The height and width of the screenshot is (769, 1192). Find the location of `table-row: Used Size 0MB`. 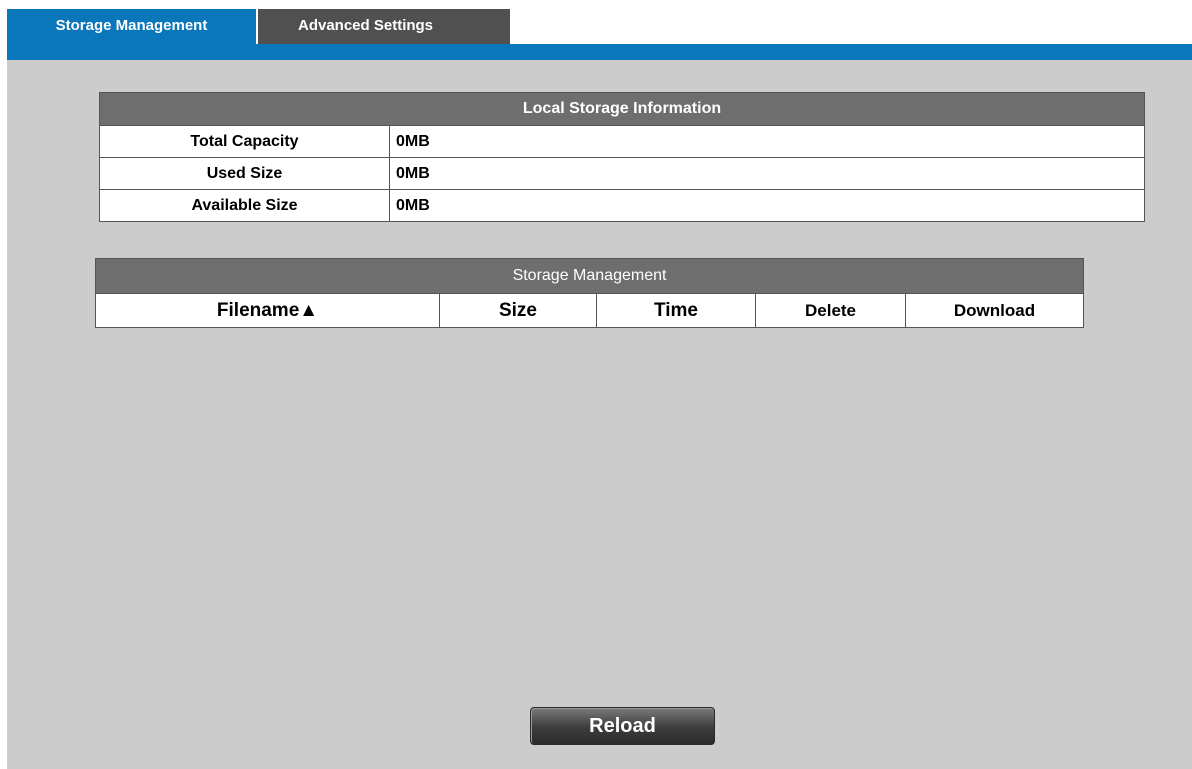

table-row: Used Size 0MB is located at coordinates (622, 173).